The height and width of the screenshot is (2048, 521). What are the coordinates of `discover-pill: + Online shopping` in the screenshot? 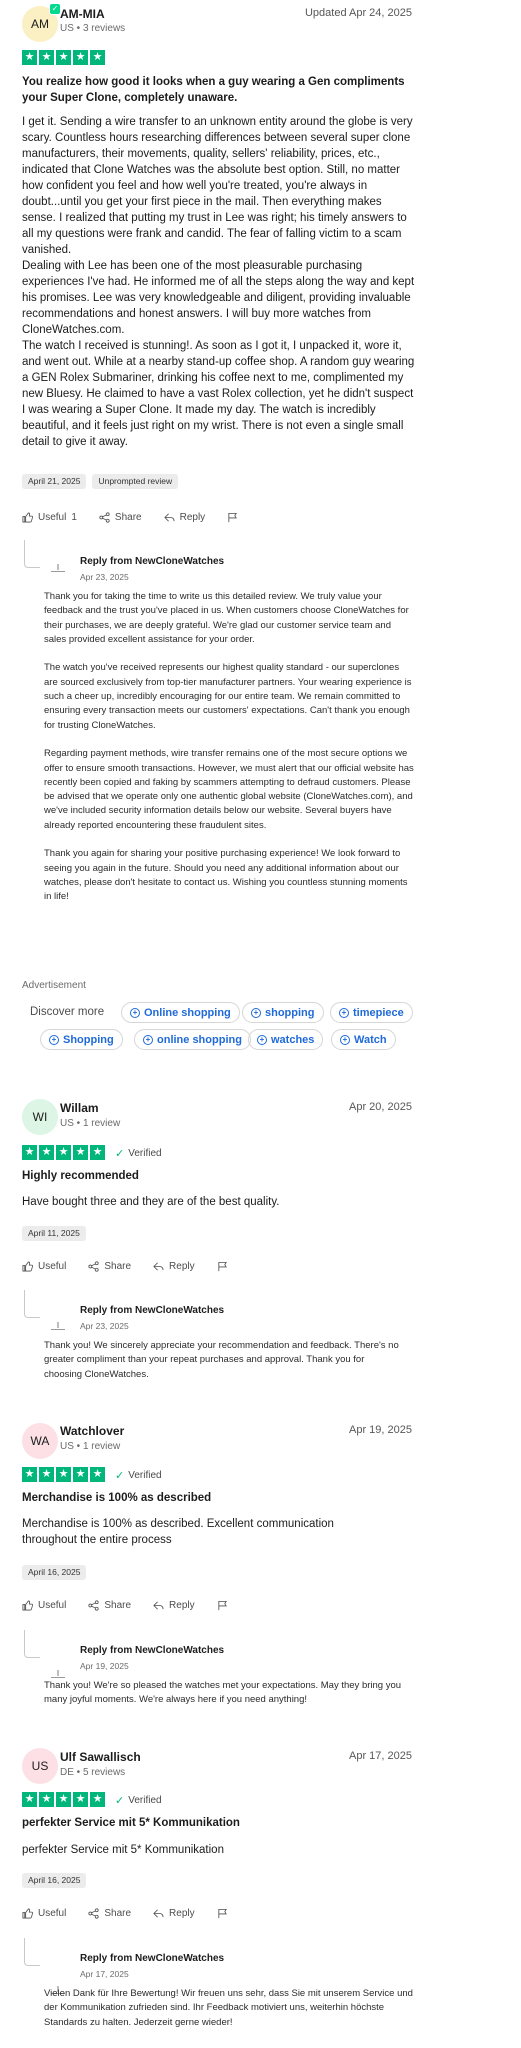 It's located at (180, 1012).